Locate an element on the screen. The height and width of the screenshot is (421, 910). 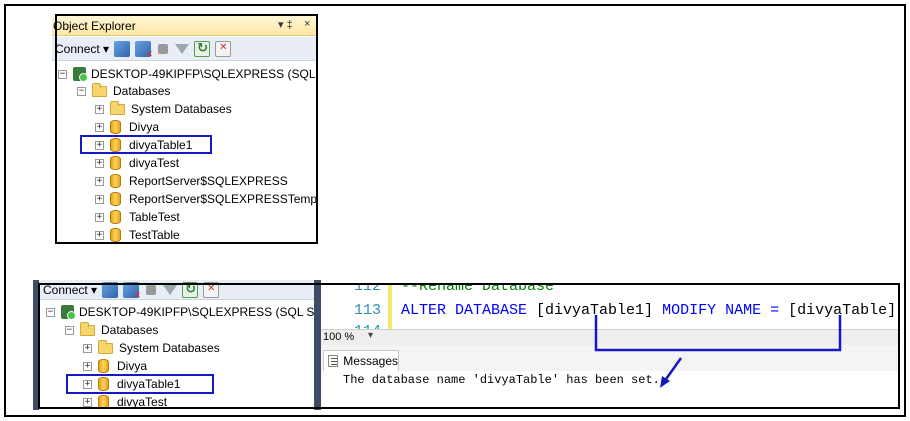
highlight-divyatable1-after is located at coordinates (140, 384).